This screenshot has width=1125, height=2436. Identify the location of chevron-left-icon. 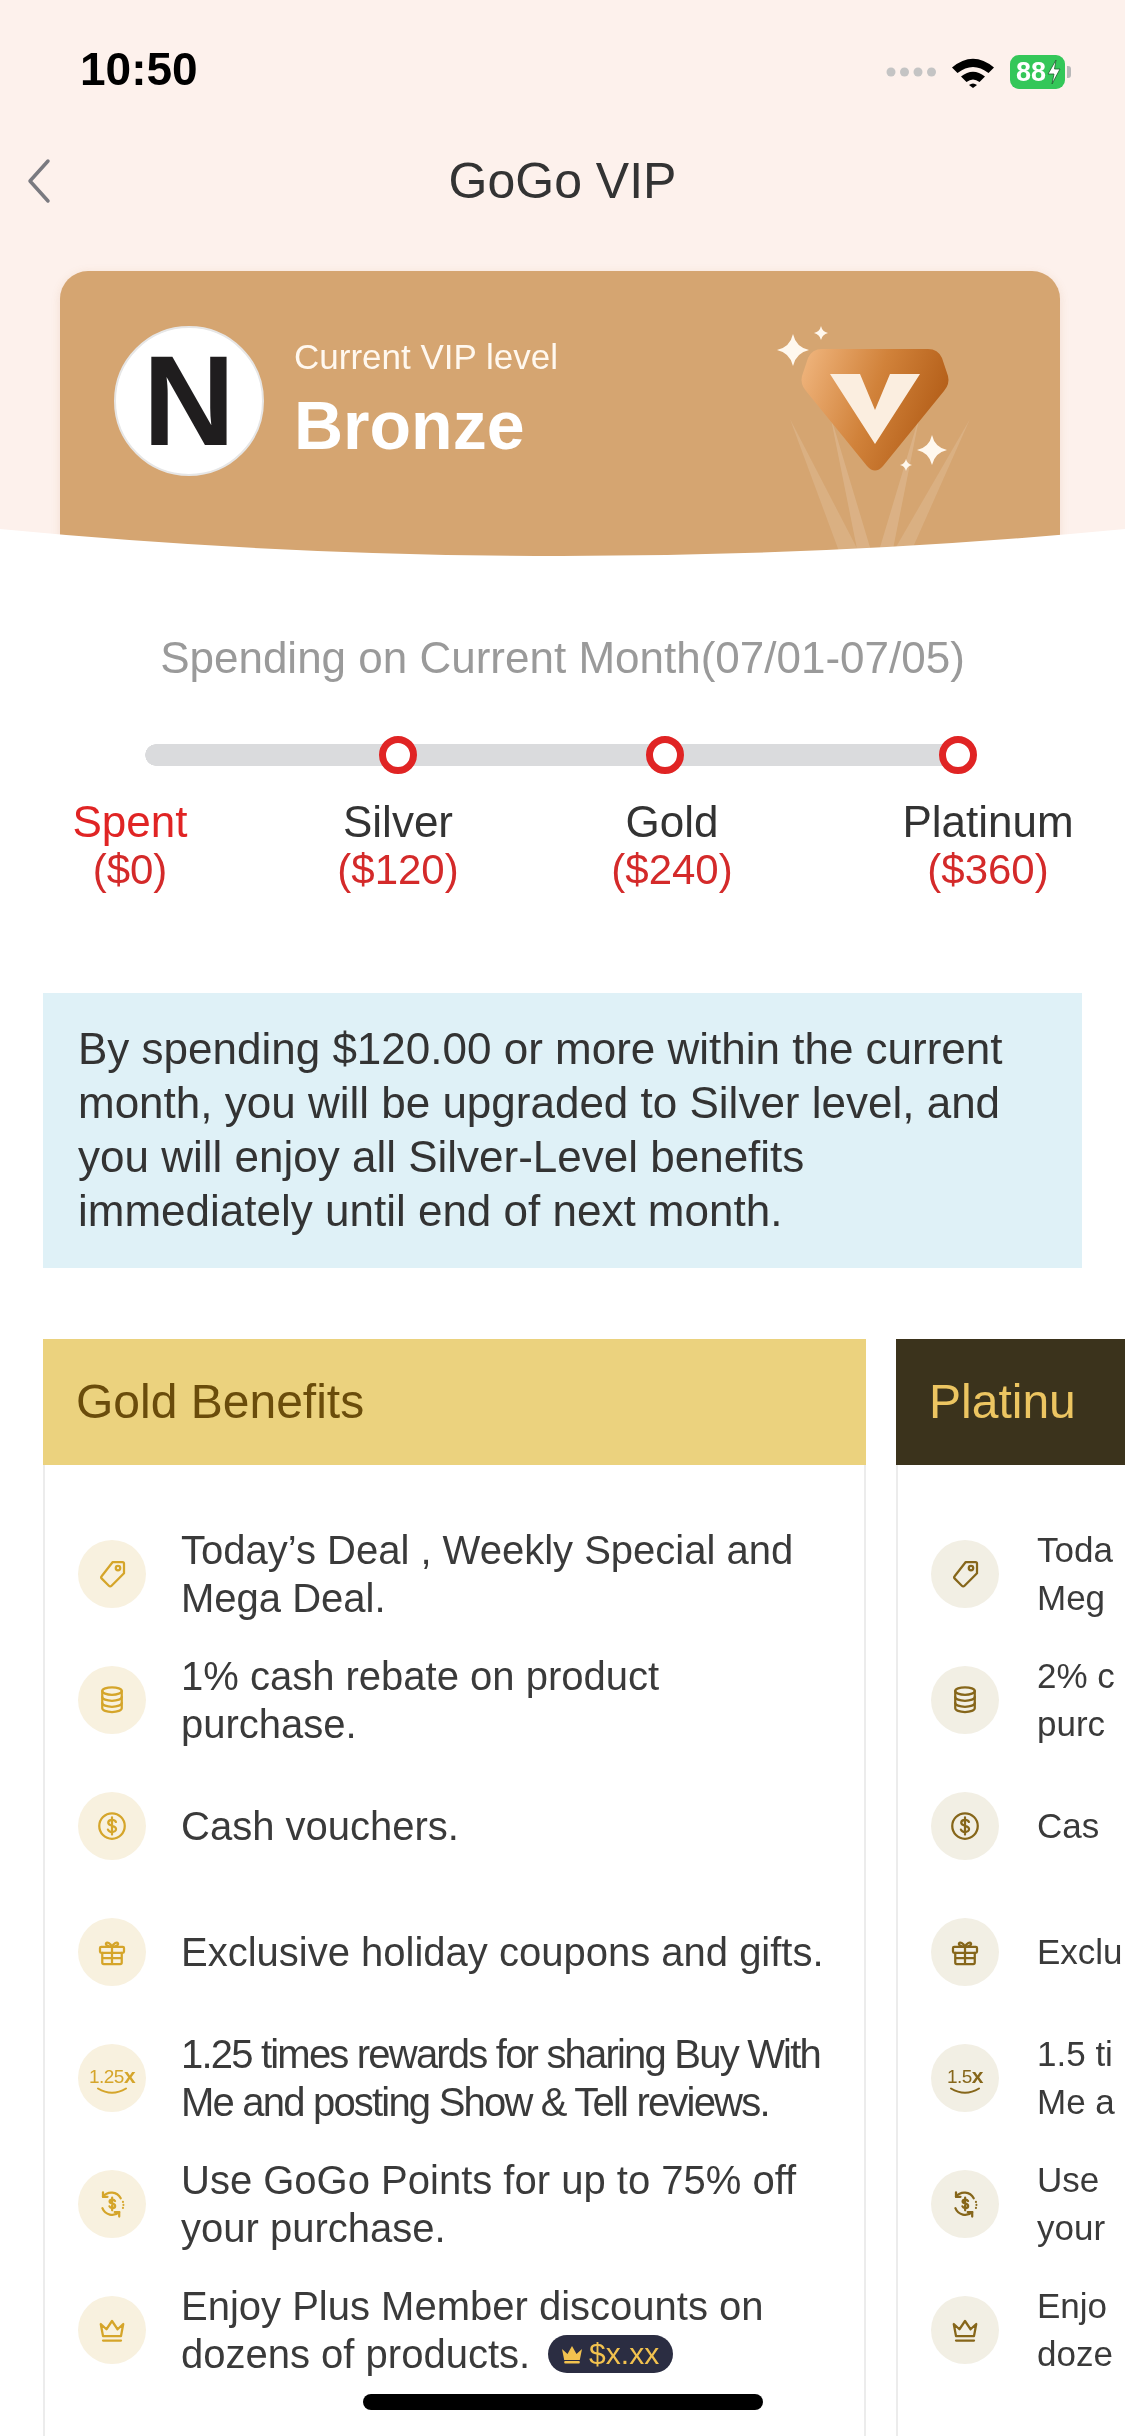
(39, 181).